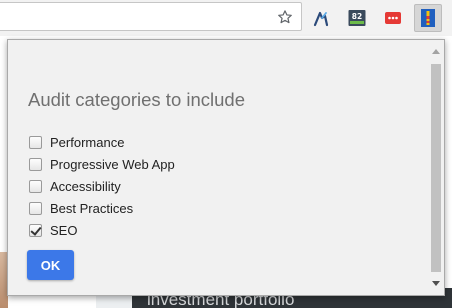 This screenshot has height=308, width=452. I want to click on address-bar, so click(151, 16).